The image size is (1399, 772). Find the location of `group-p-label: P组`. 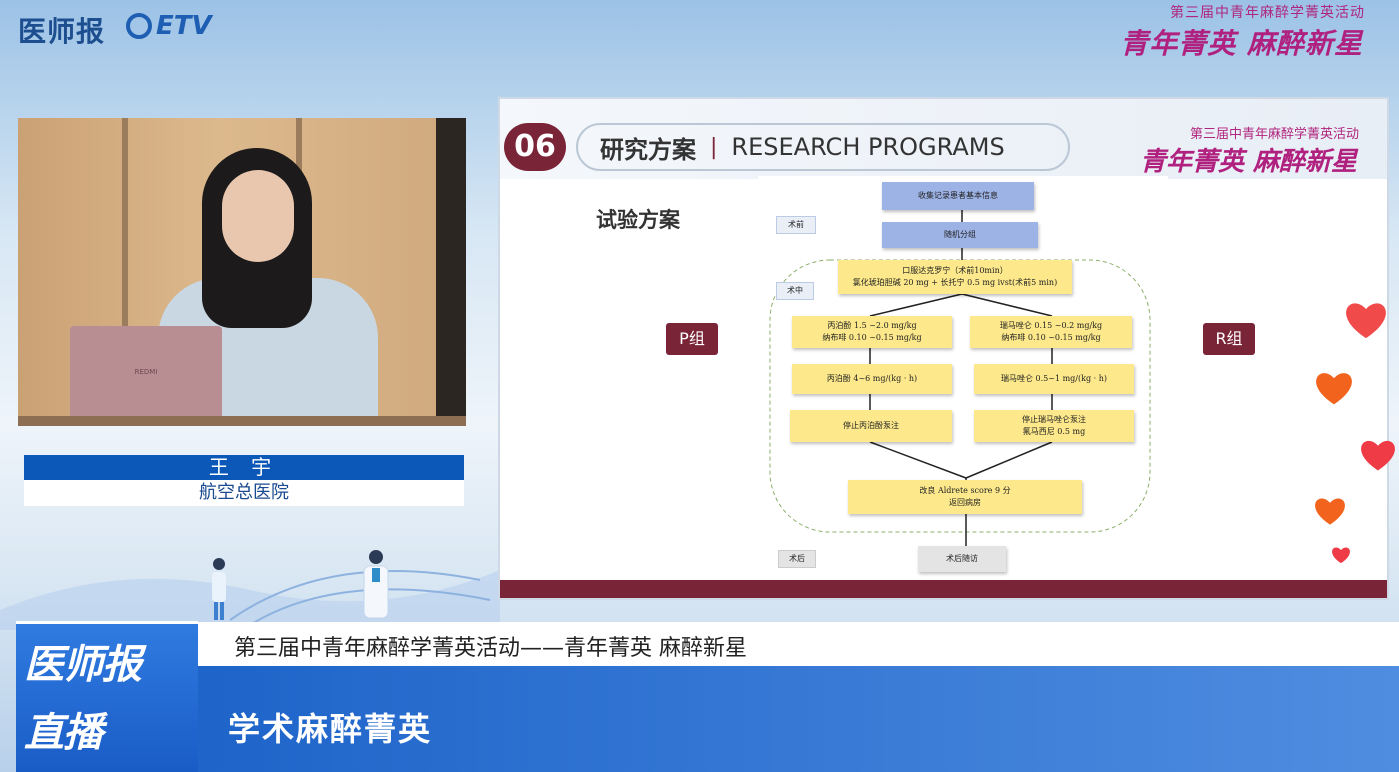

group-p-label: P组 is located at coordinates (692, 339).